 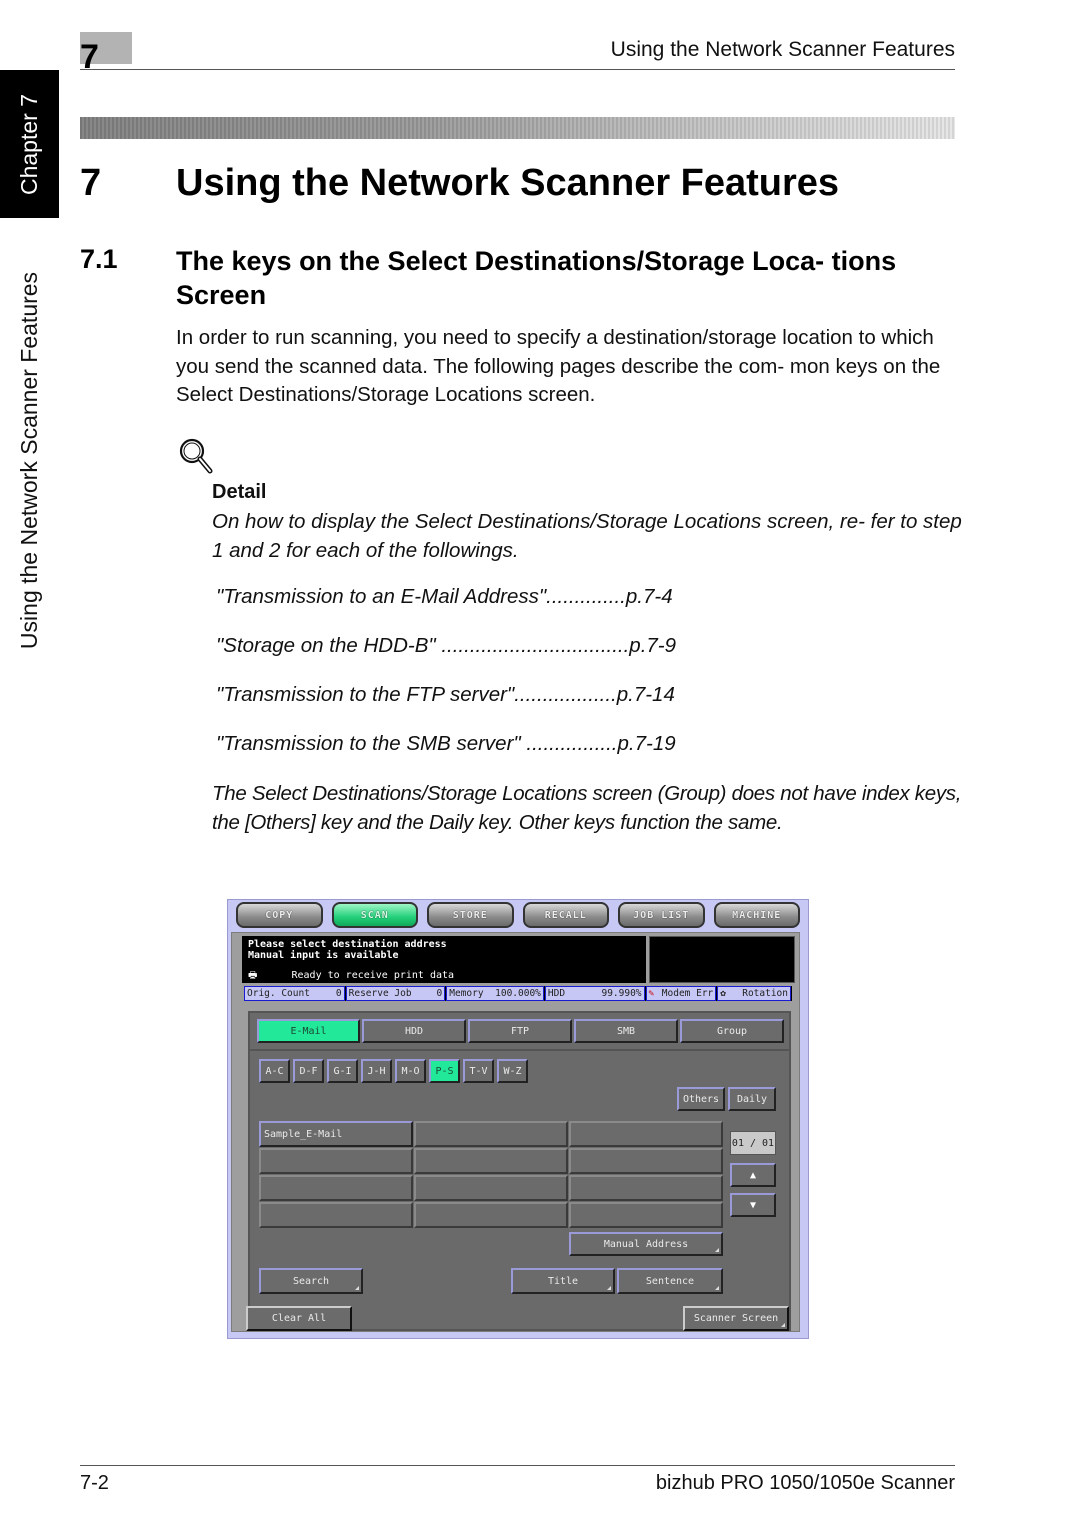 What do you see at coordinates (89, 57) in the screenshot?
I see `chapter-number: 7` at bounding box center [89, 57].